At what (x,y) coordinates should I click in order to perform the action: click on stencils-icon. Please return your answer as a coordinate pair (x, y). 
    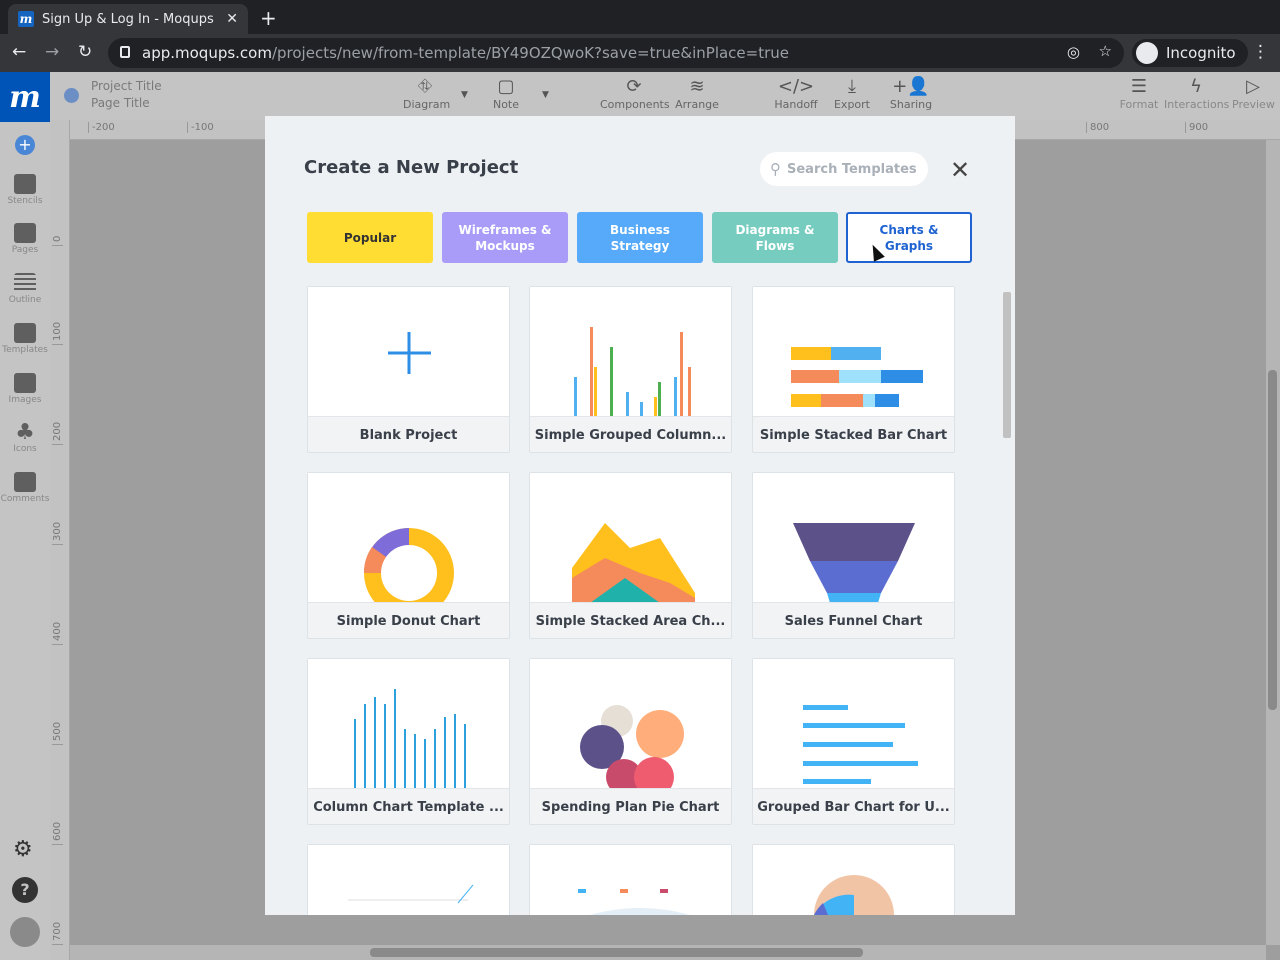
    Looking at the image, I should click on (25, 184).